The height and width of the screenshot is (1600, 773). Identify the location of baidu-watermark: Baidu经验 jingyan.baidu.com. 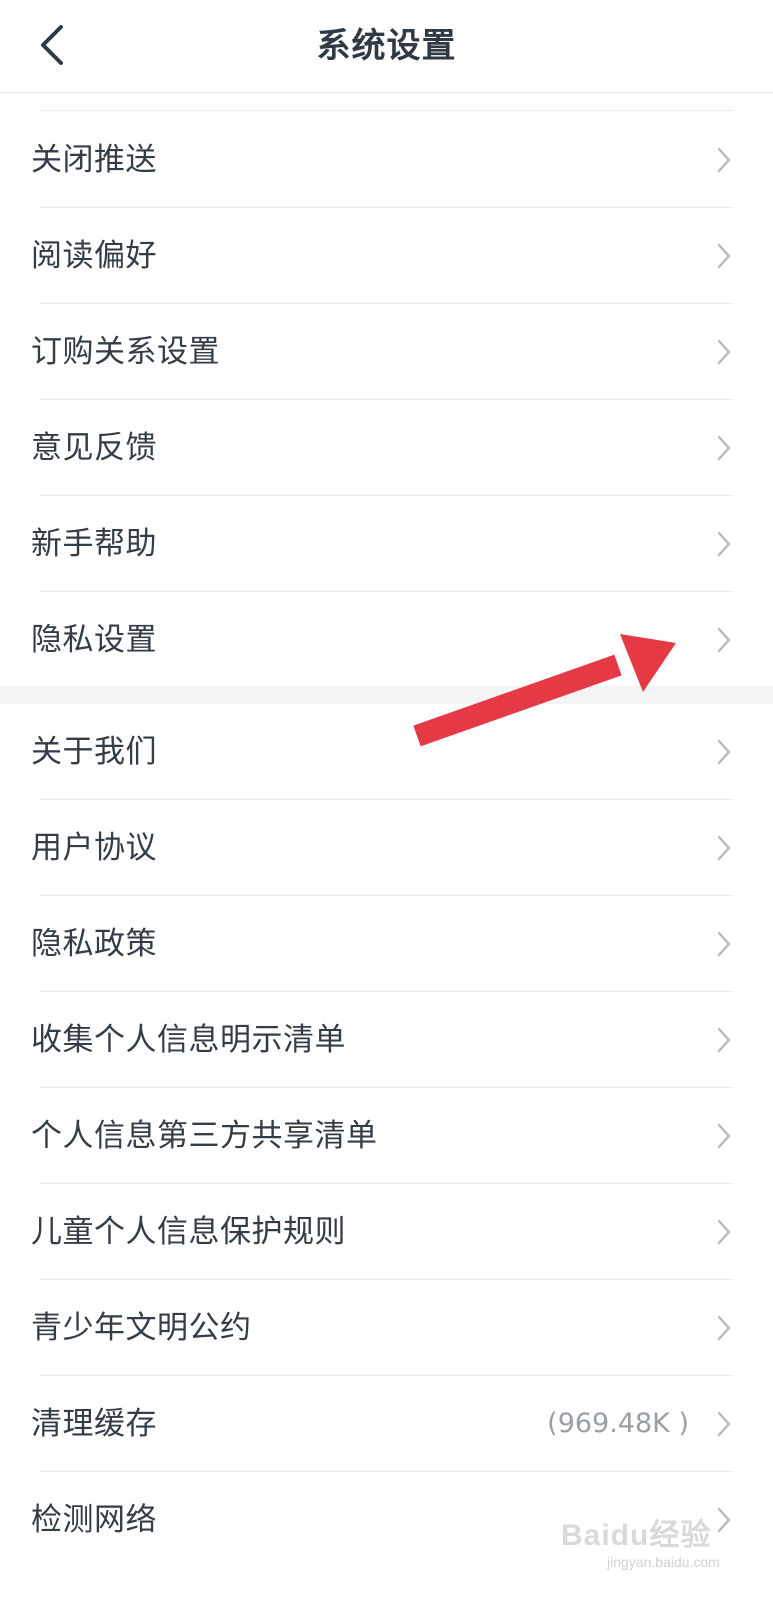
(661, 1545).